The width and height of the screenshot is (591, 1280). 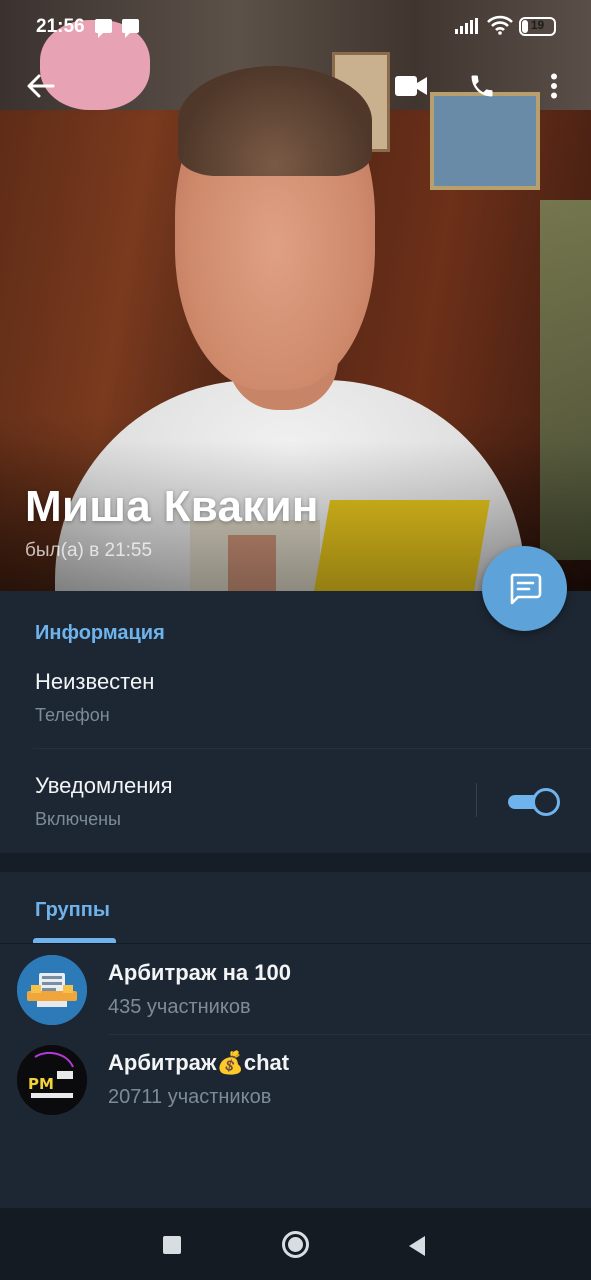 I want to click on group-avatar, so click(x=52, y=990).